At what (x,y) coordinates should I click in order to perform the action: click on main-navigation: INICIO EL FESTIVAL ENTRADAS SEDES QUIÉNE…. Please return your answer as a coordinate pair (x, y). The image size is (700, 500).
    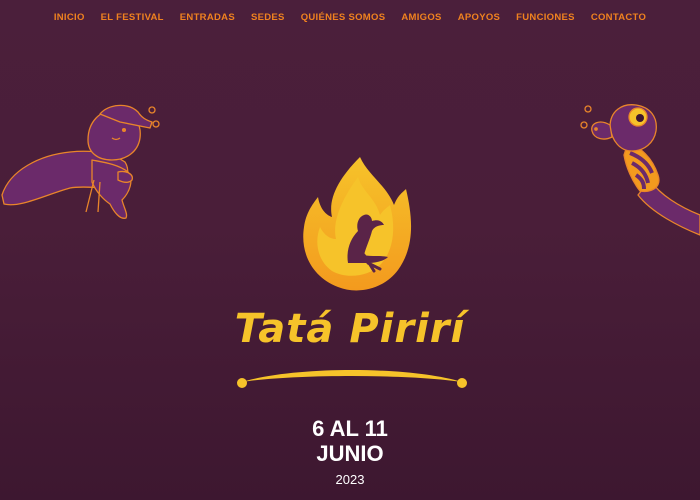
    Looking at the image, I should click on (350, 18).